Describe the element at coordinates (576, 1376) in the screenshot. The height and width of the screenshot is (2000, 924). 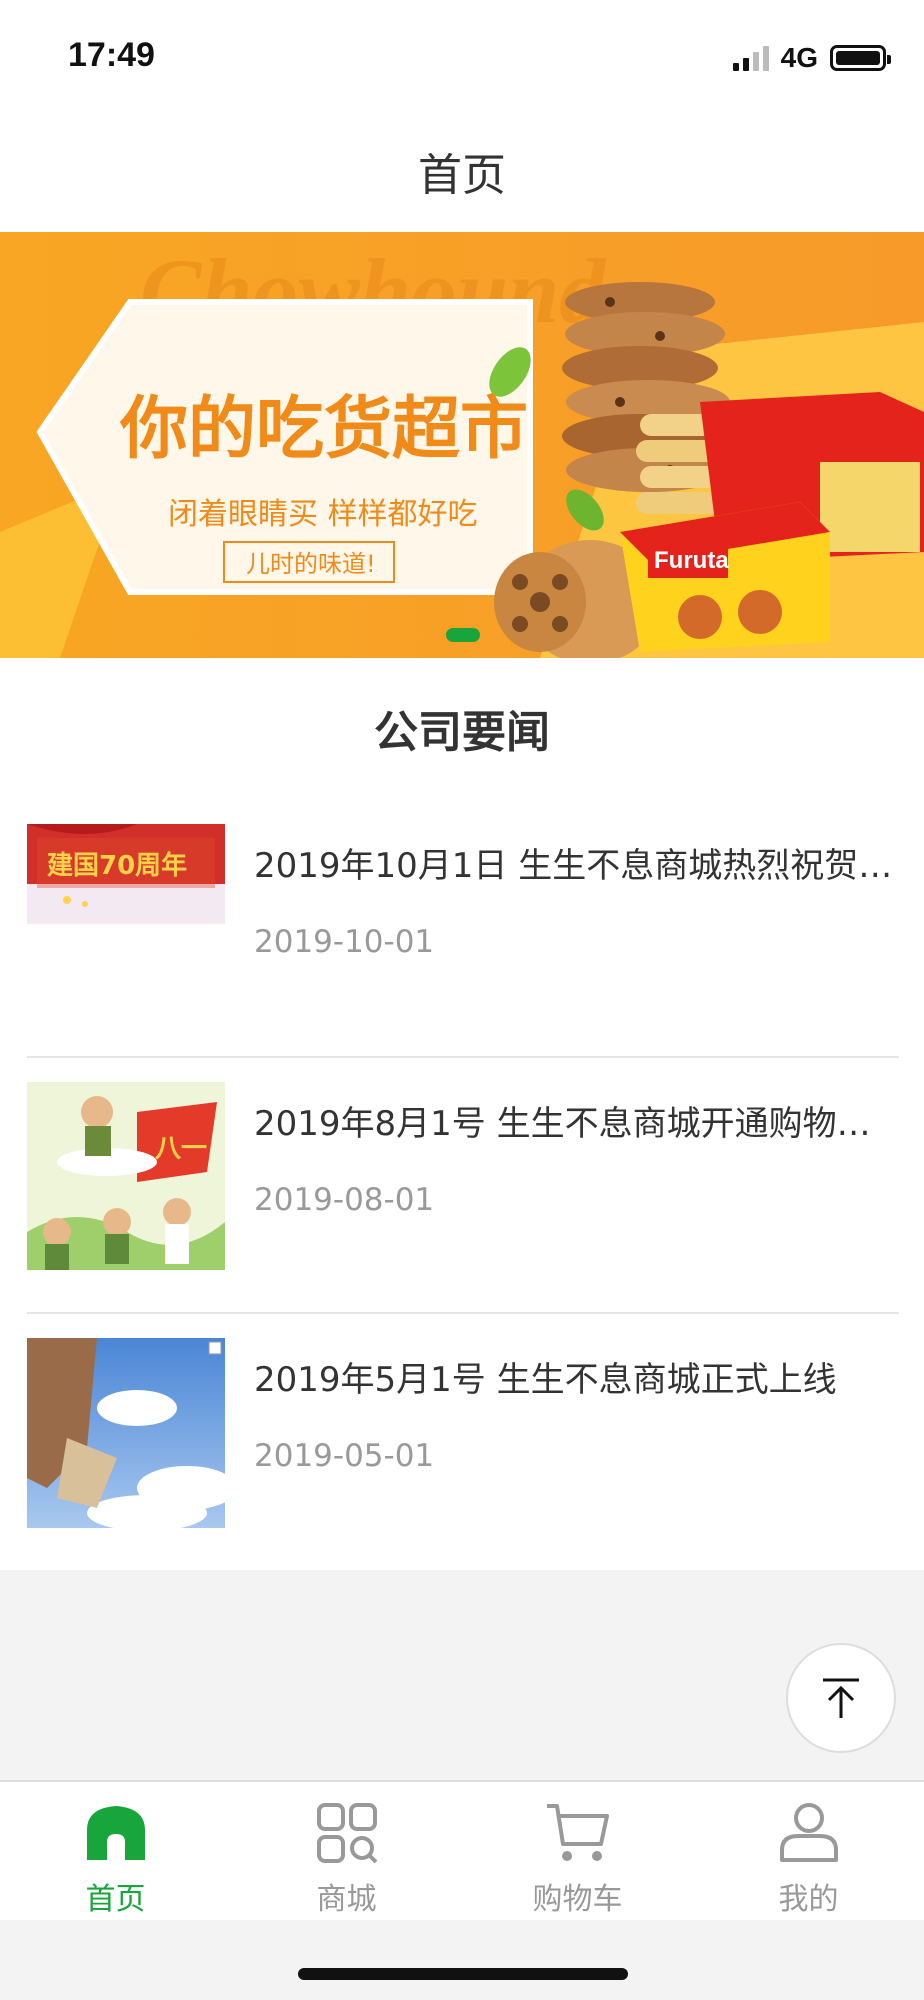
I see `news-headline: 2019年5月1号 生生不息商城正式上线` at that location.